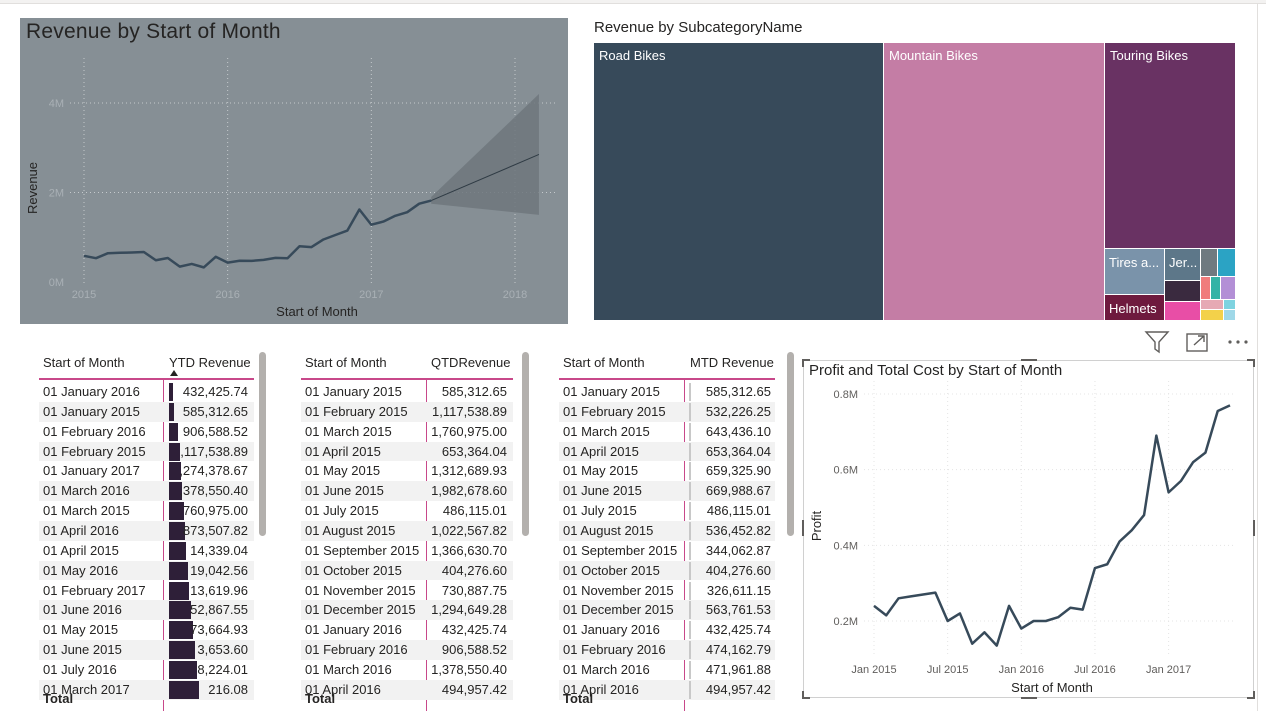 This screenshot has height=711, width=1266. Describe the element at coordinates (353, 570) in the screenshot. I see `cell-start-of-month: 01 October 2015` at that location.